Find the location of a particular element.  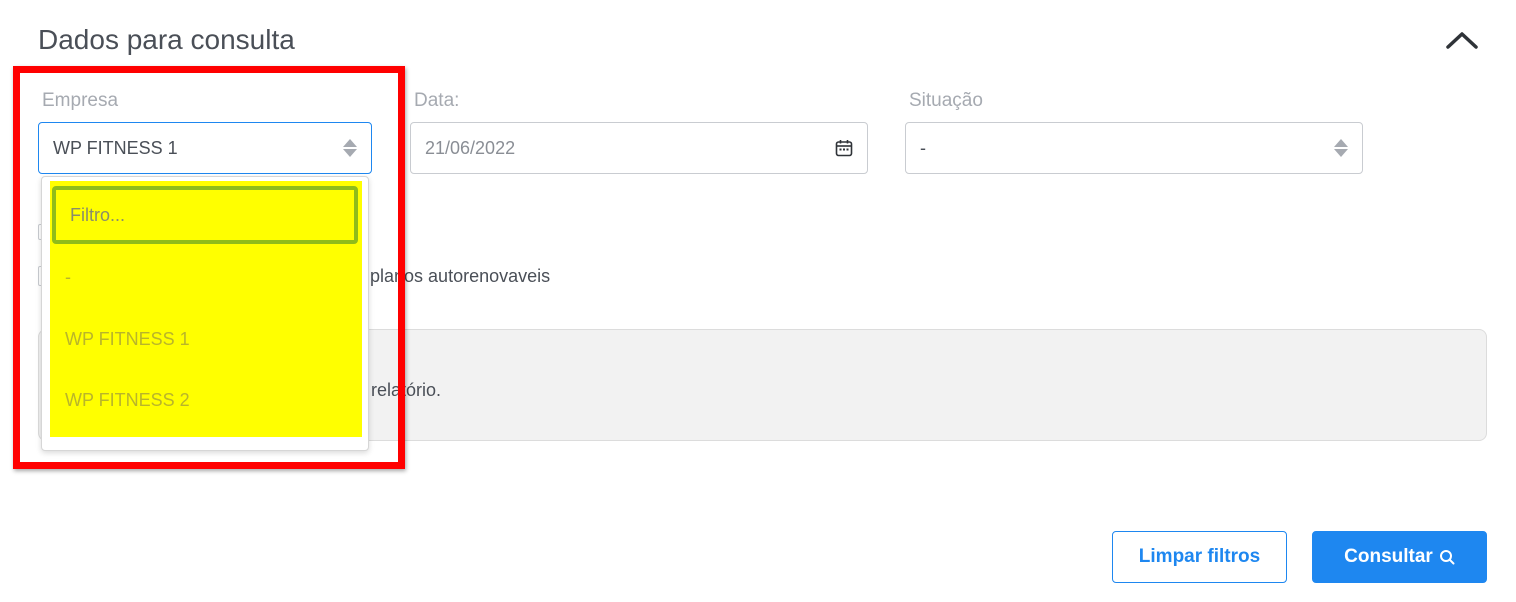

page-title: Dados para consulta is located at coordinates (166, 39).